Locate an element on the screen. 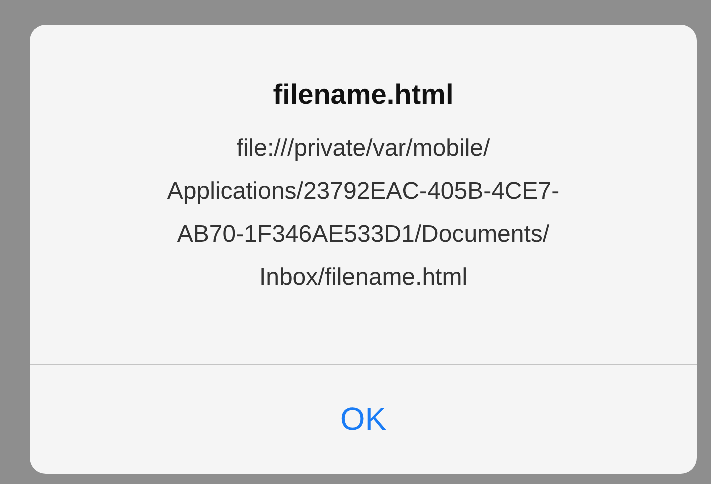 This screenshot has height=484, width=711. alert-title: filename.html is located at coordinates (363, 95).